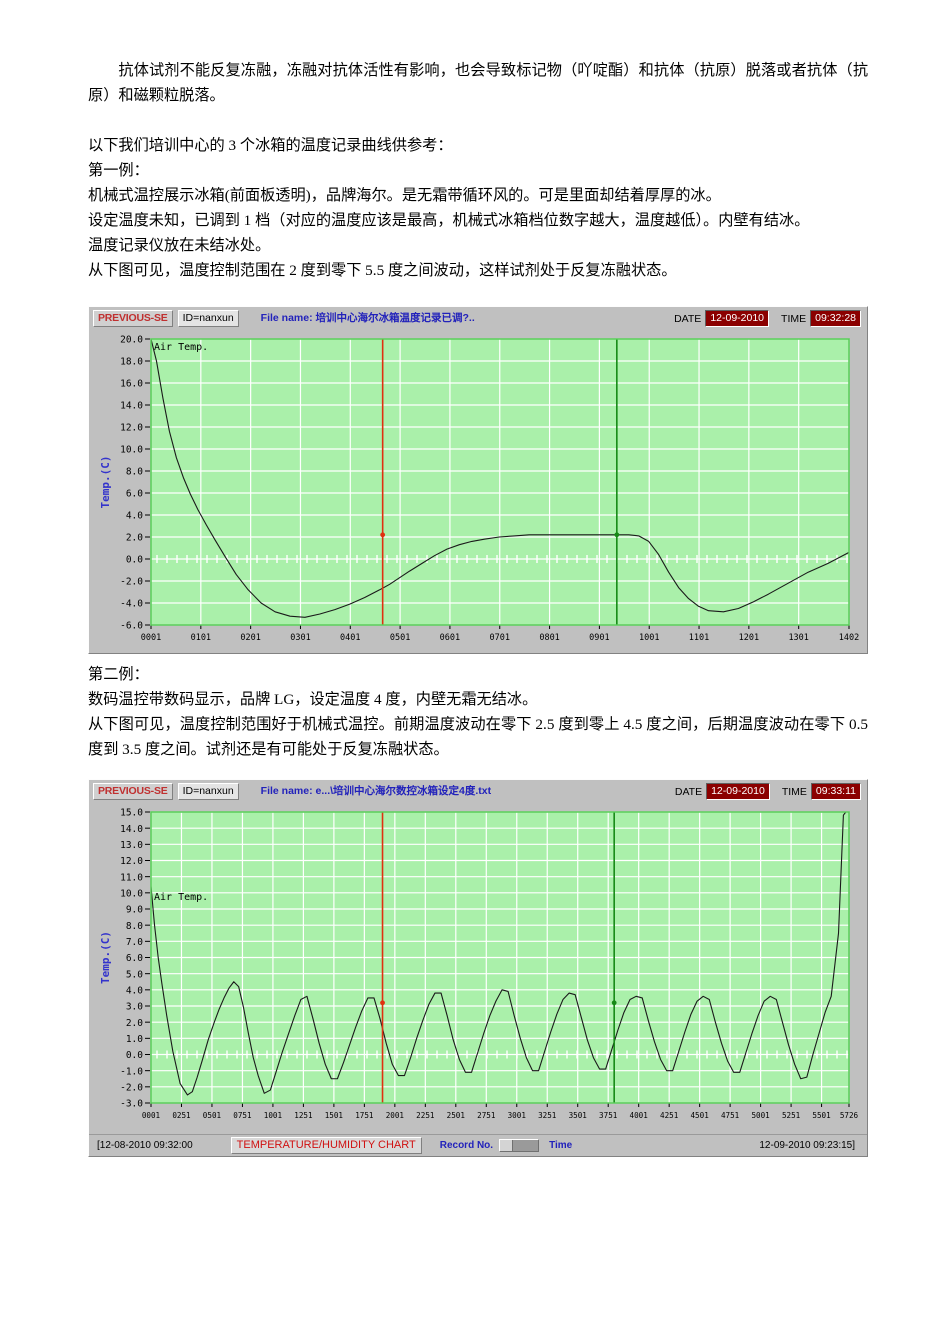  I want to click on y-tick-label: 3.0, so click(134, 1007).